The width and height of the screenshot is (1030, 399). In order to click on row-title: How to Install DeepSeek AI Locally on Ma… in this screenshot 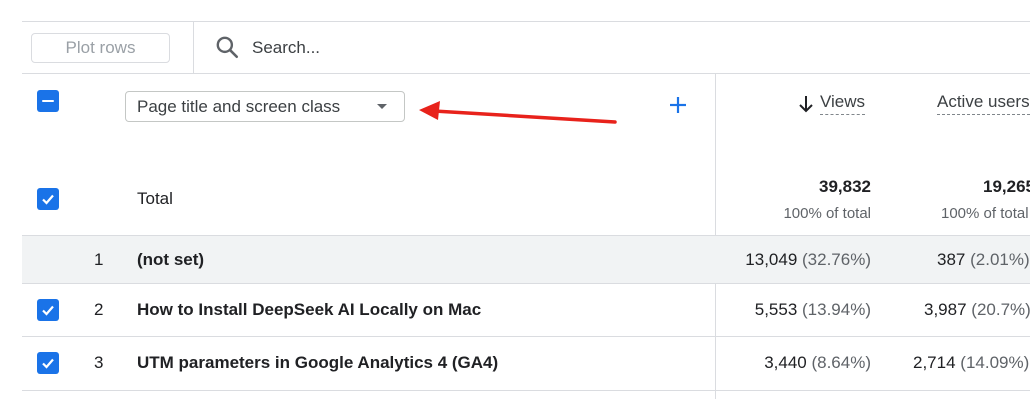, I will do `click(309, 309)`.